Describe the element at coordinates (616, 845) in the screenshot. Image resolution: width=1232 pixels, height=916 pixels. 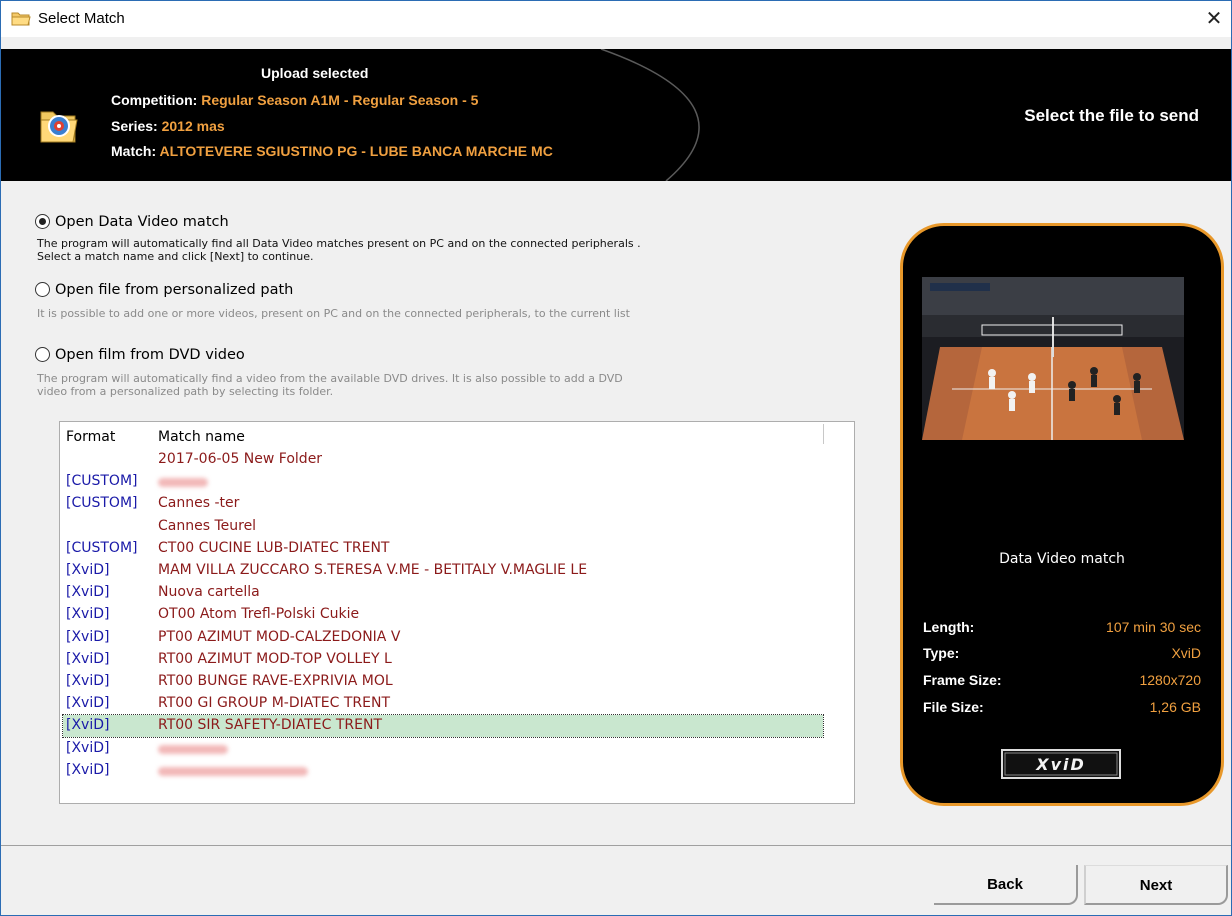
I see `footer-separator` at that location.